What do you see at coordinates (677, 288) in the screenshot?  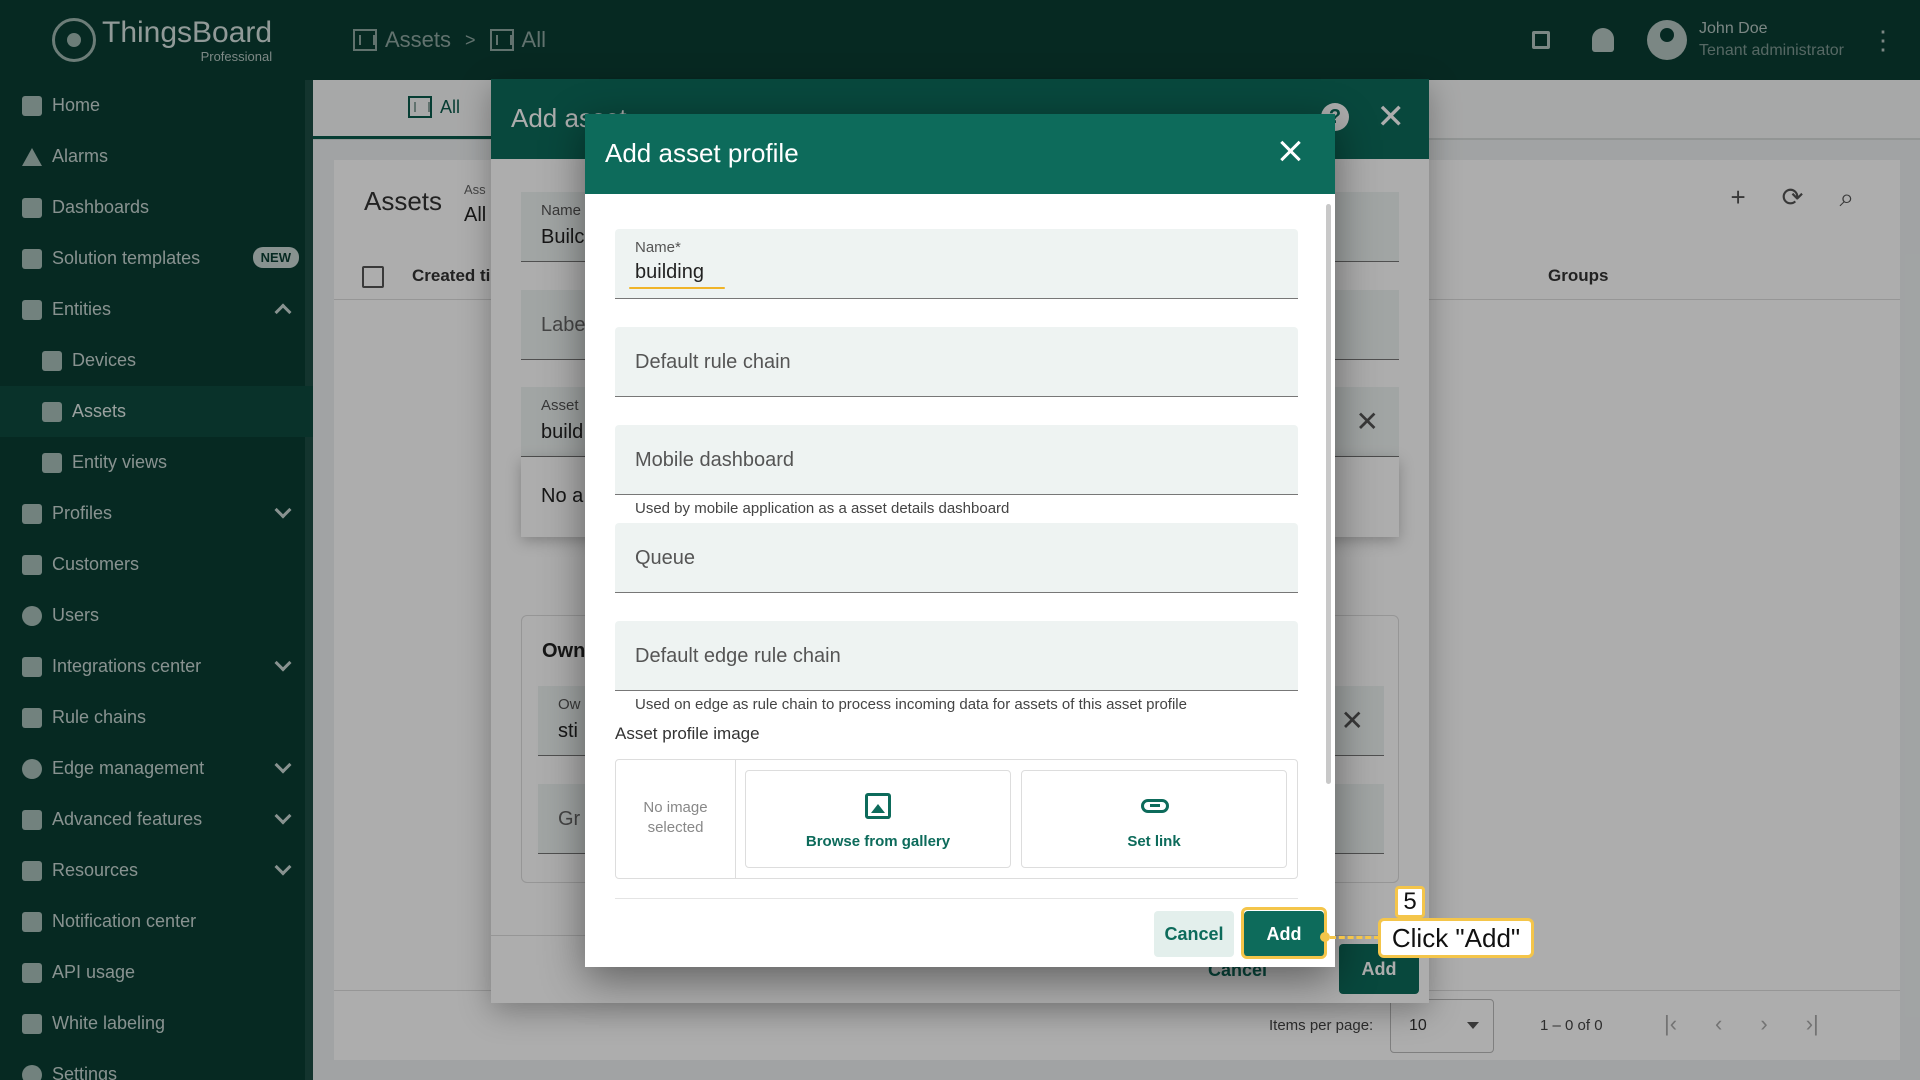 I see `spellcheck-underline` at bounding box center [677, 288].